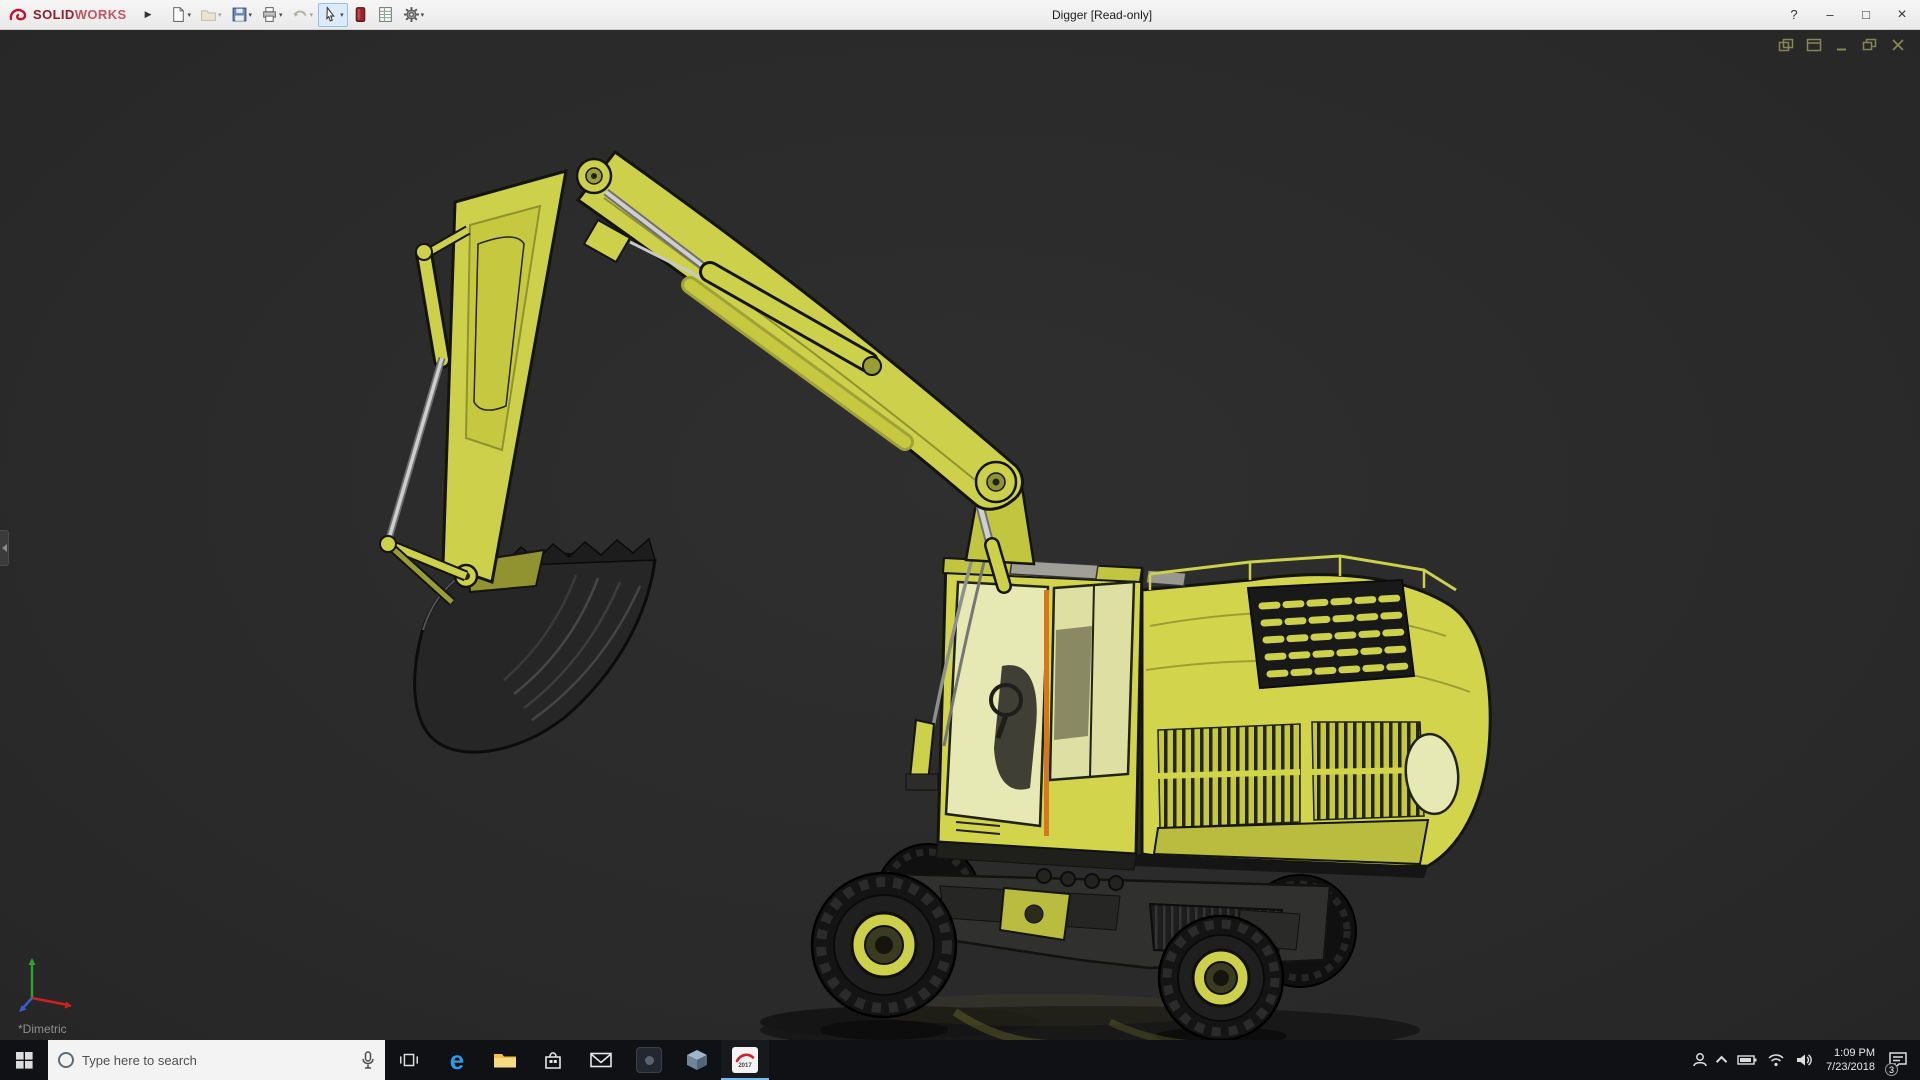 The height and width of the screenshot is (1080, 1920). I want to click on wifi-icon, so click(1776, 1060).